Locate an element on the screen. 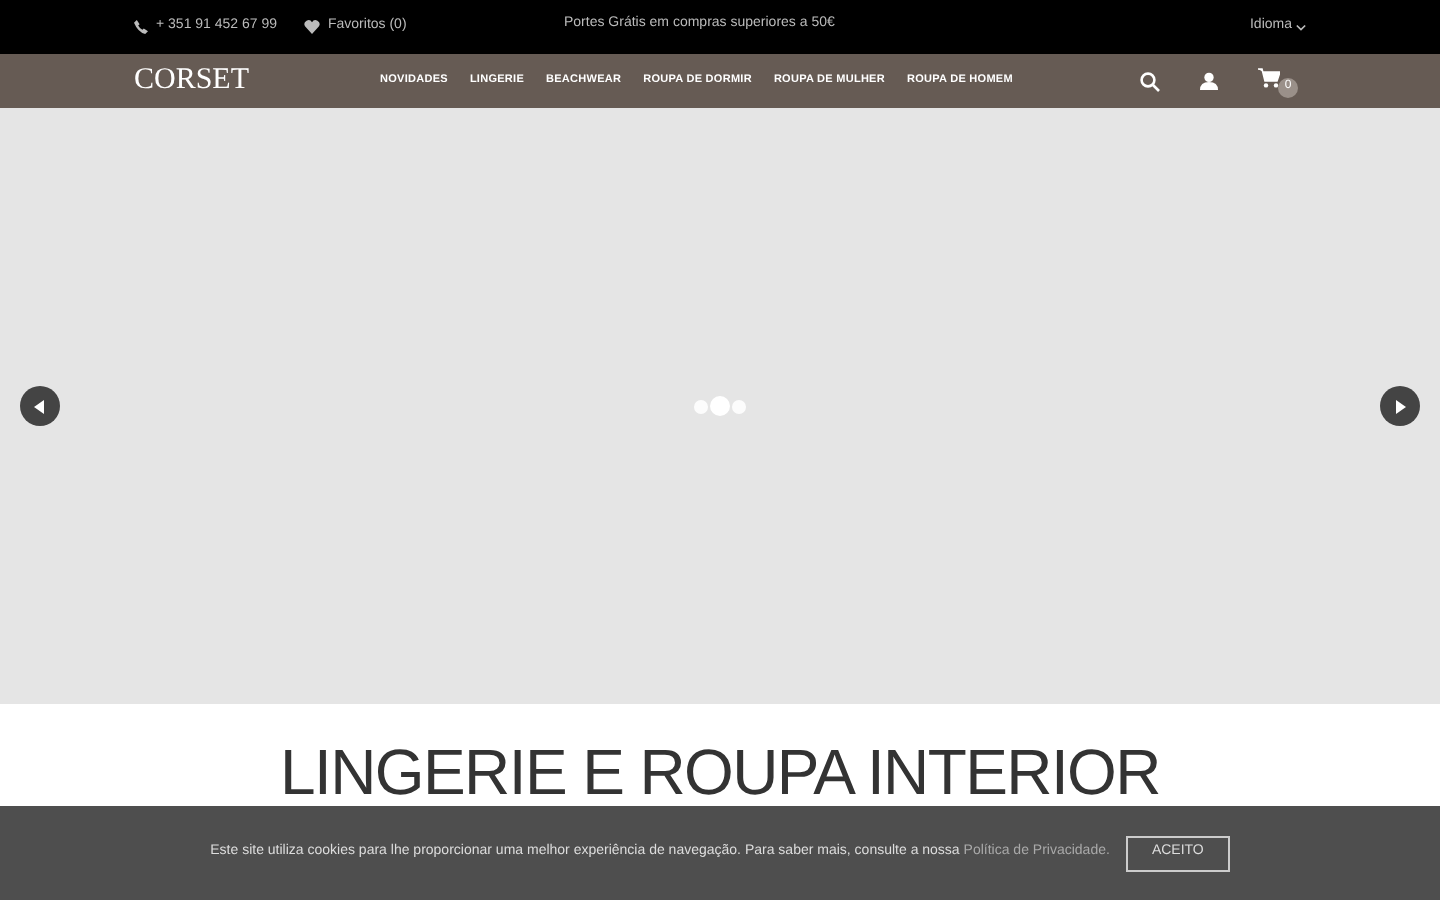 This screenshot has width=1440, height=900. right-arrow-icon is located at coordinates (1400, 406).